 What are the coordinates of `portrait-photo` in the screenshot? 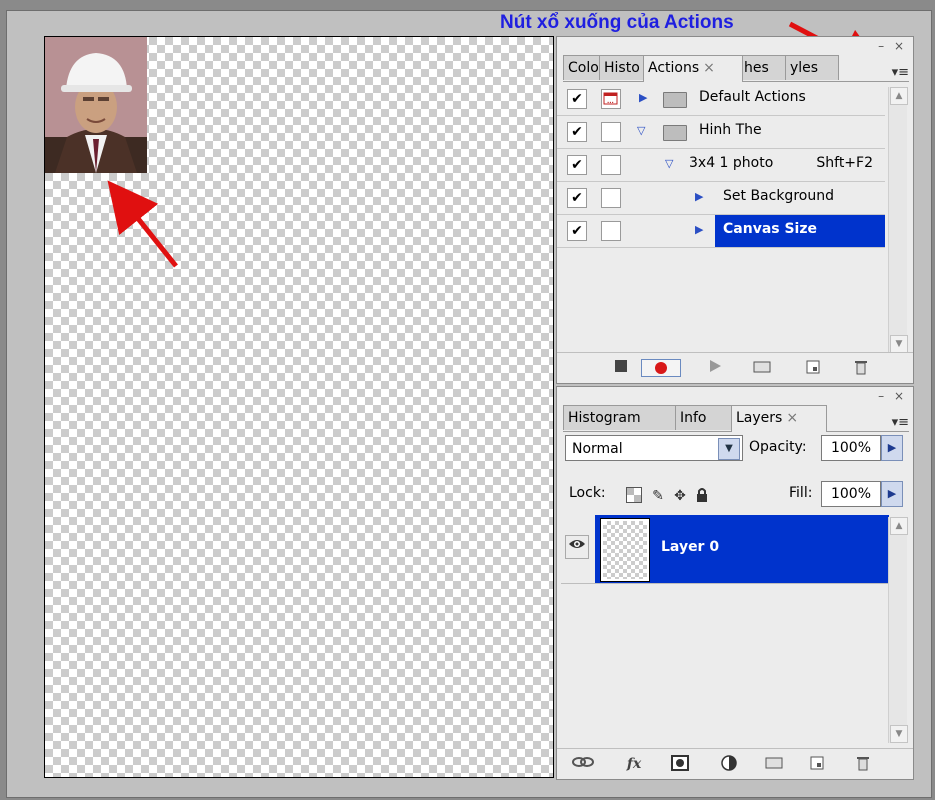 It's located at (96, 105).